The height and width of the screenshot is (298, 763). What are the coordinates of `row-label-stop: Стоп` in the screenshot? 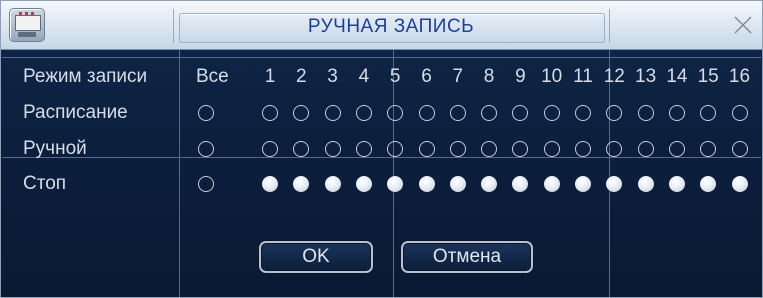 It's located at (45, 183).